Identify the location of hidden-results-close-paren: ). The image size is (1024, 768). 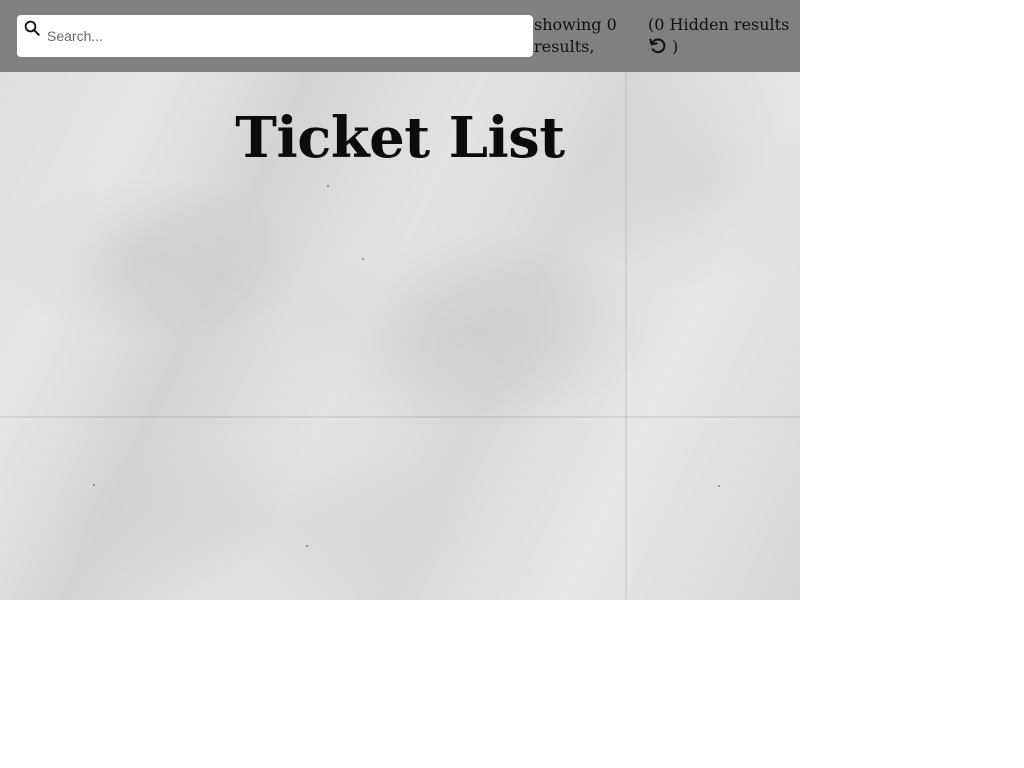
(675, 46).